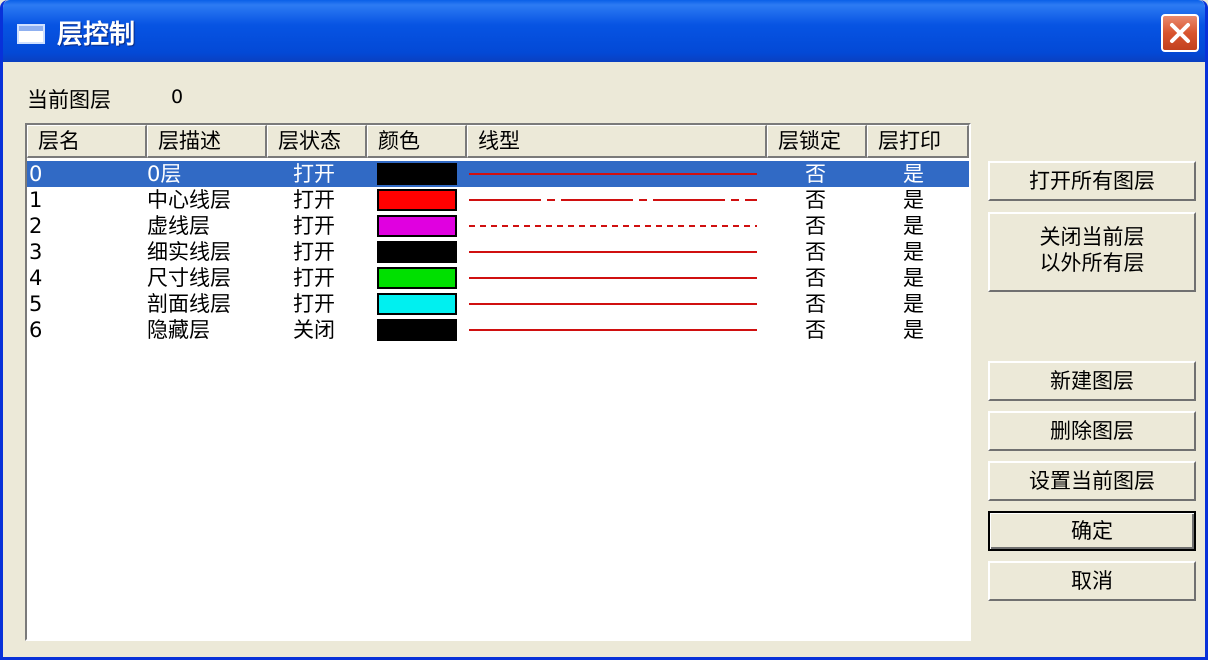 This screenshot has height=660, width=1208. Describe the element at coordinates (918, 141) in the screenshot. I see `column-header-print: 层打印` at that location.